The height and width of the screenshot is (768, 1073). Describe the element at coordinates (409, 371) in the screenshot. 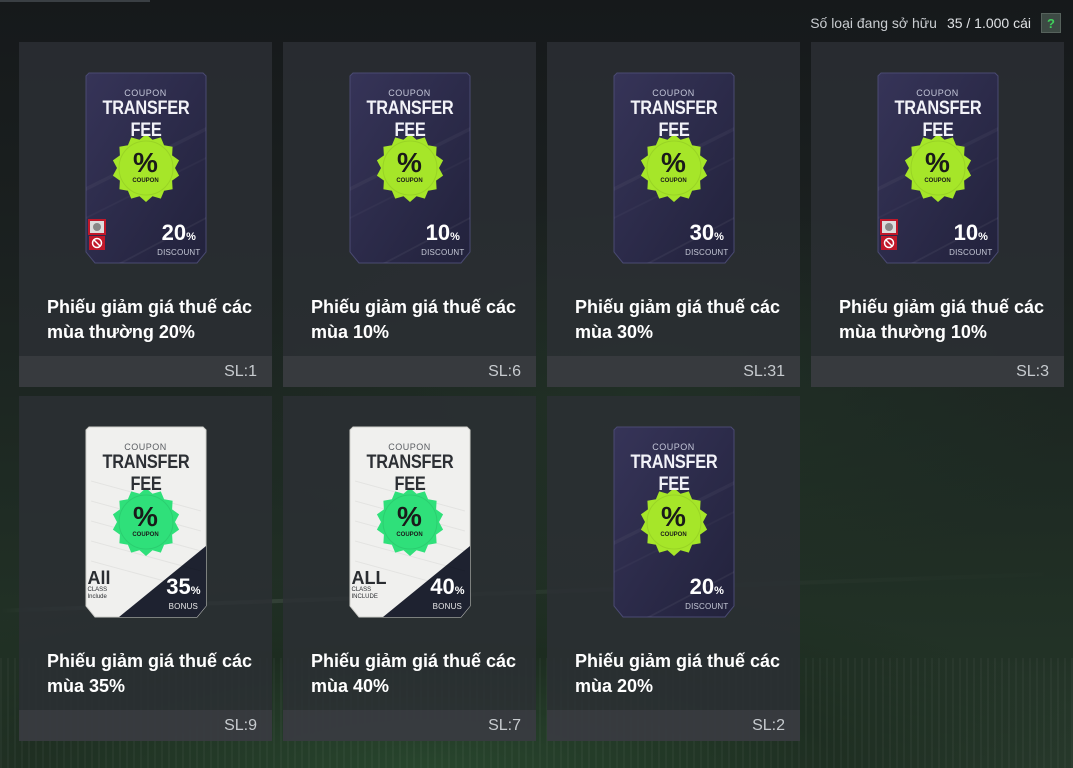

I see `coupon-quantity: SL:6` at that location.